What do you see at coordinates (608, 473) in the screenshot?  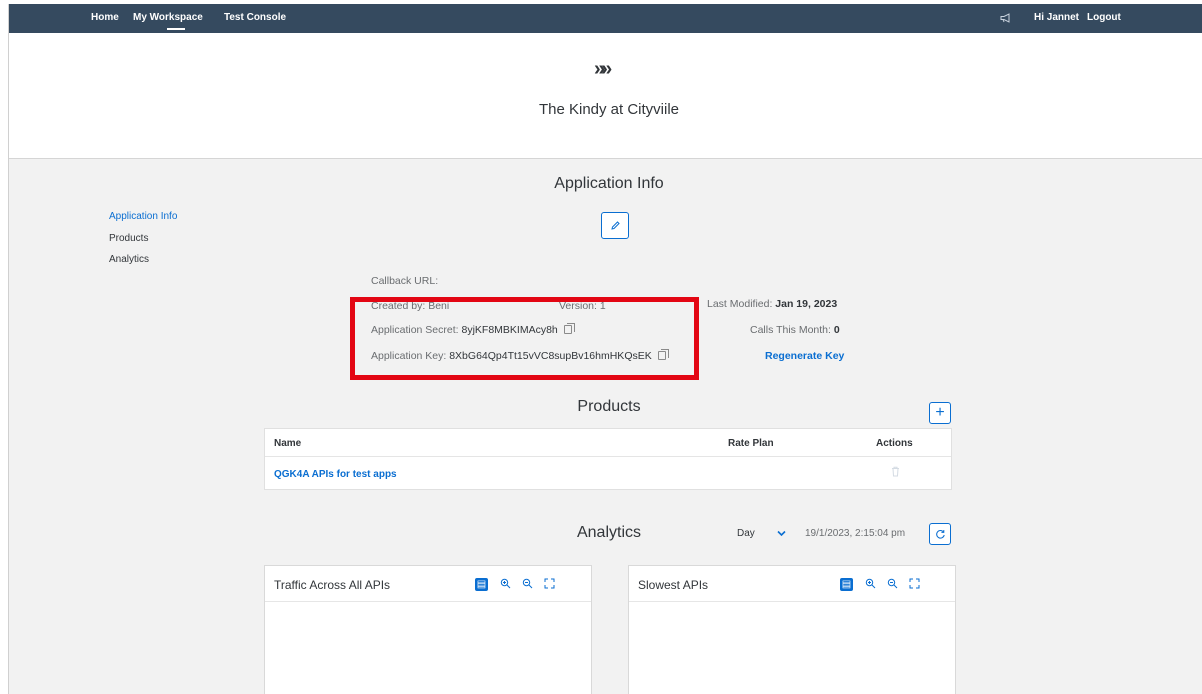 I see `table-row: QGK4A APIs for test apps` at bounding box center [608, 473].